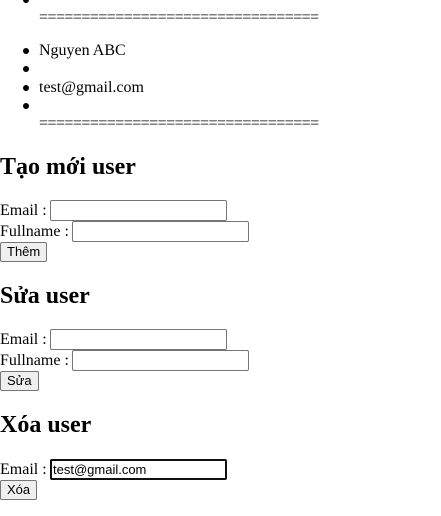  Describe the element at coordinates (138, 339) in the screenshot. I see `edit-email-field` at that location.